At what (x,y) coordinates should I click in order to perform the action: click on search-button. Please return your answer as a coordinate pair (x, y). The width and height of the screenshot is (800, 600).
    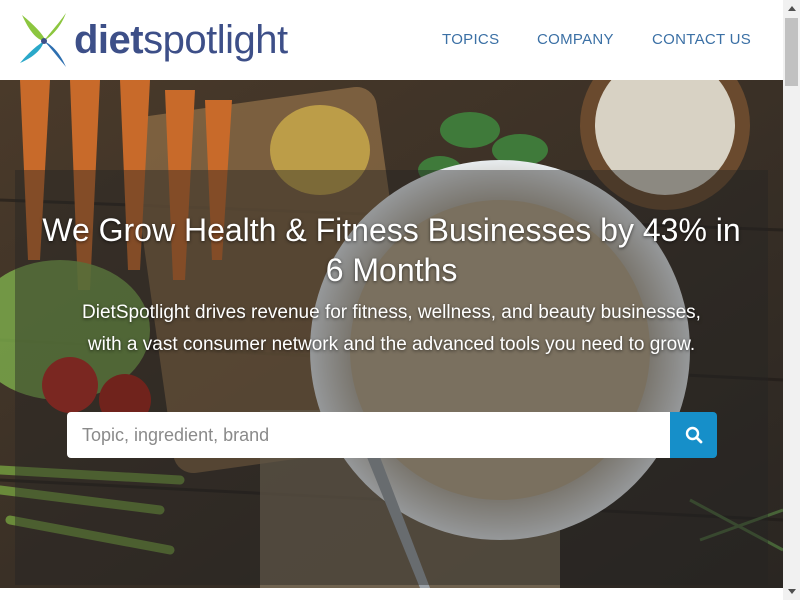
    Looking at the image, I should click on (693, 435).